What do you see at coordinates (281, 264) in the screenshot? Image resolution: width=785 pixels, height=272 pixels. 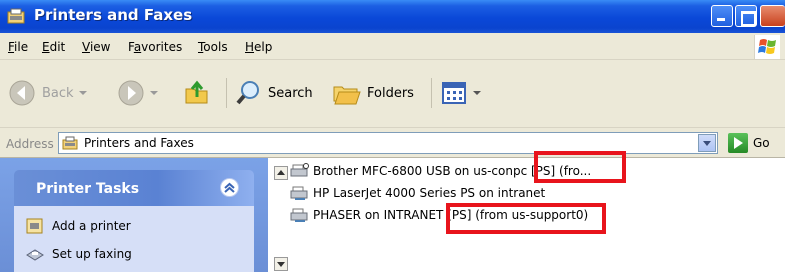 I see `scroll-down-button` at bounding box center [281, 264].